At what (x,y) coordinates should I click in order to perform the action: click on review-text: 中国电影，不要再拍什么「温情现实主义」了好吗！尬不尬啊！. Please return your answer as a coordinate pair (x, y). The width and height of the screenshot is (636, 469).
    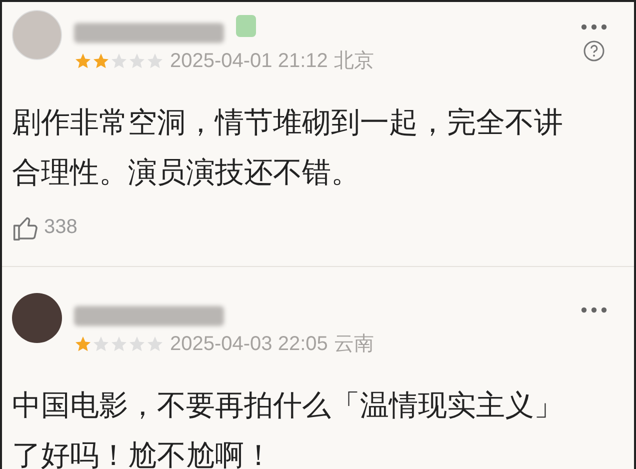
    Looking at the image, I should click on (288, 429).